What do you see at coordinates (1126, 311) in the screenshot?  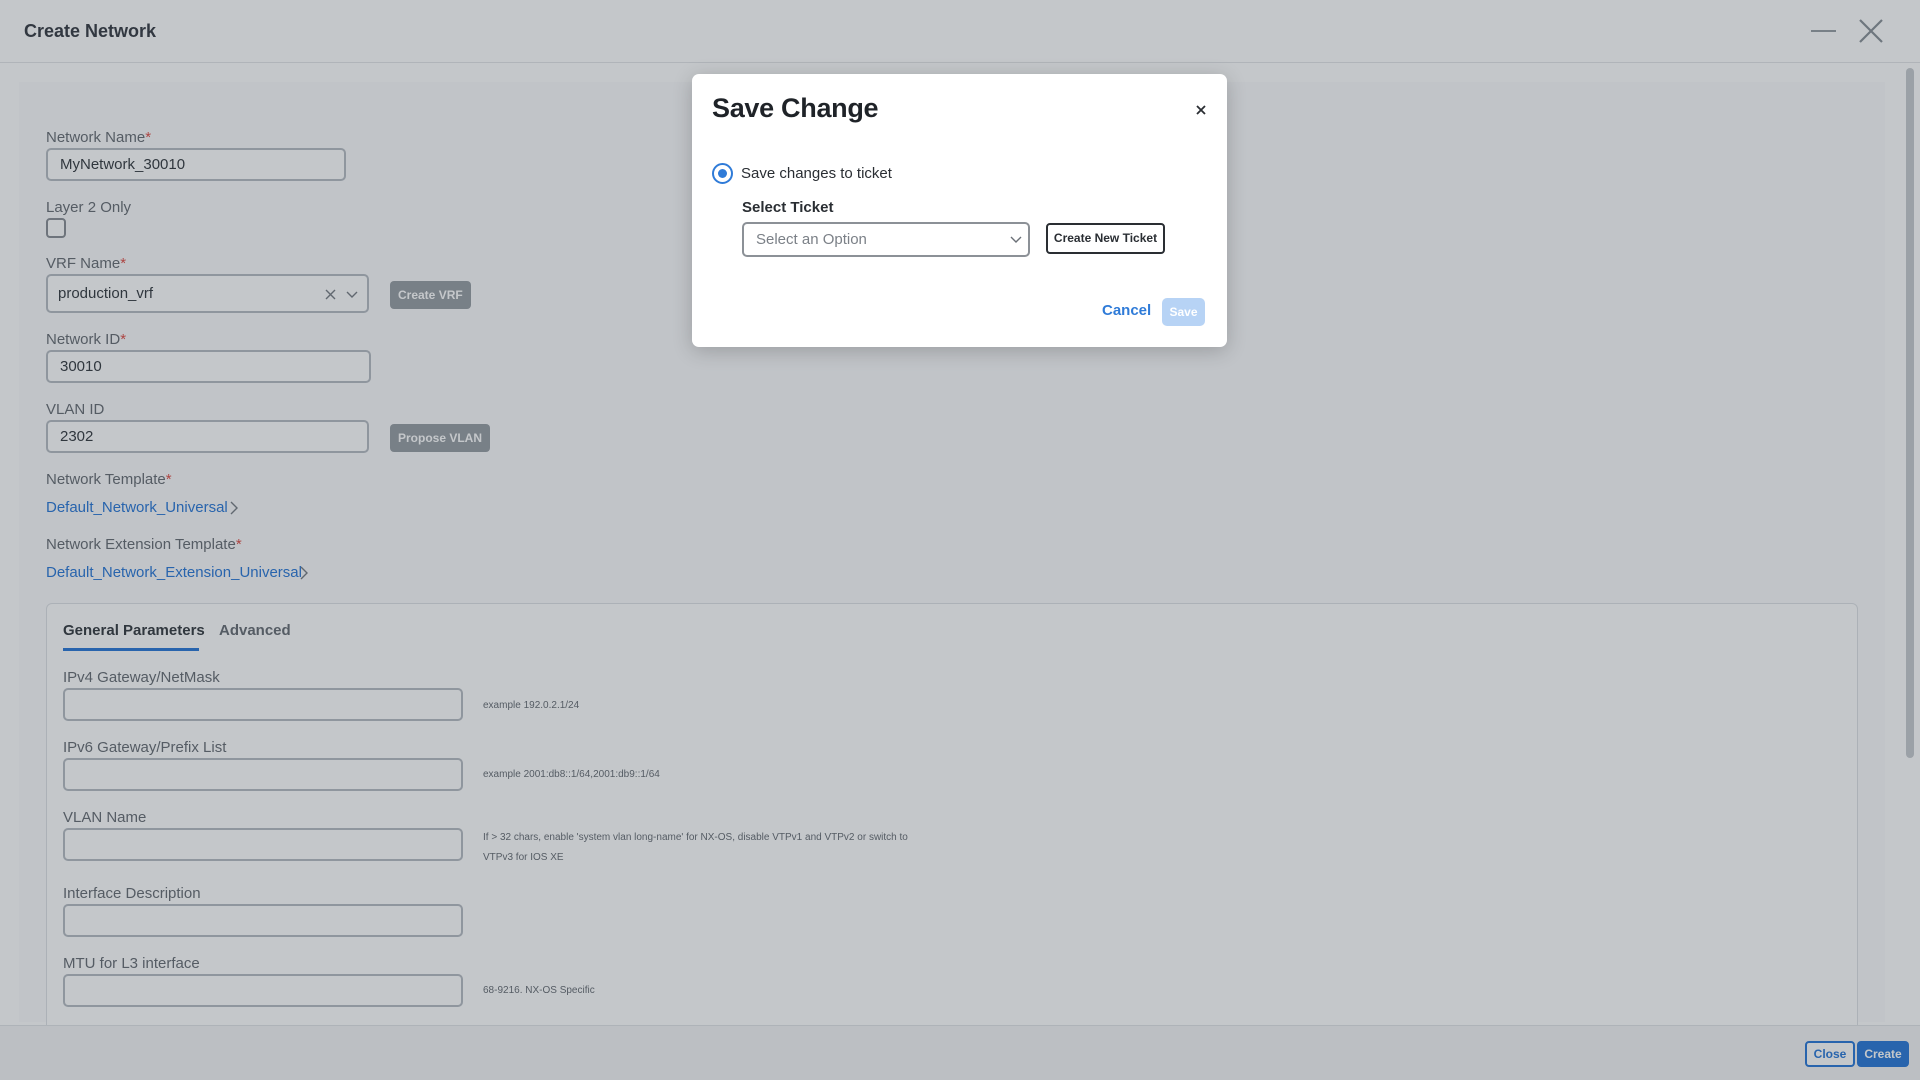 I see `cancel-button: Cancel` at bounding box center [1126, 311].